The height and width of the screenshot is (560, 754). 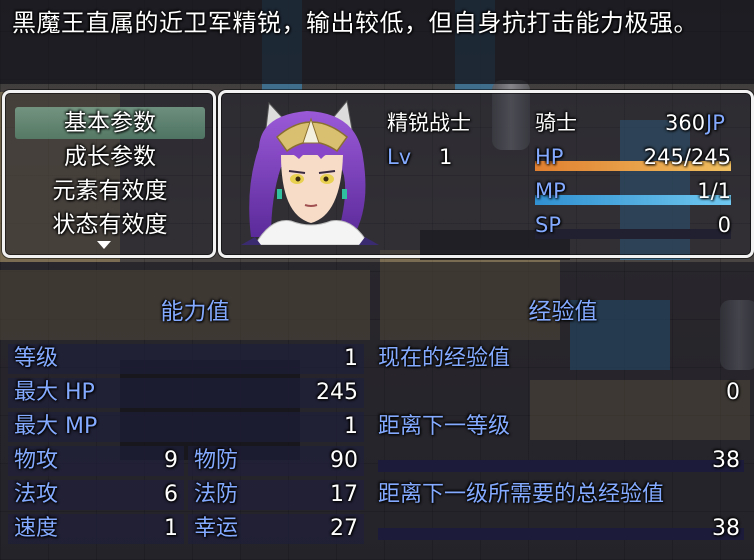 I want to click on stat-label: 幸运, so click(x=216, y=528).